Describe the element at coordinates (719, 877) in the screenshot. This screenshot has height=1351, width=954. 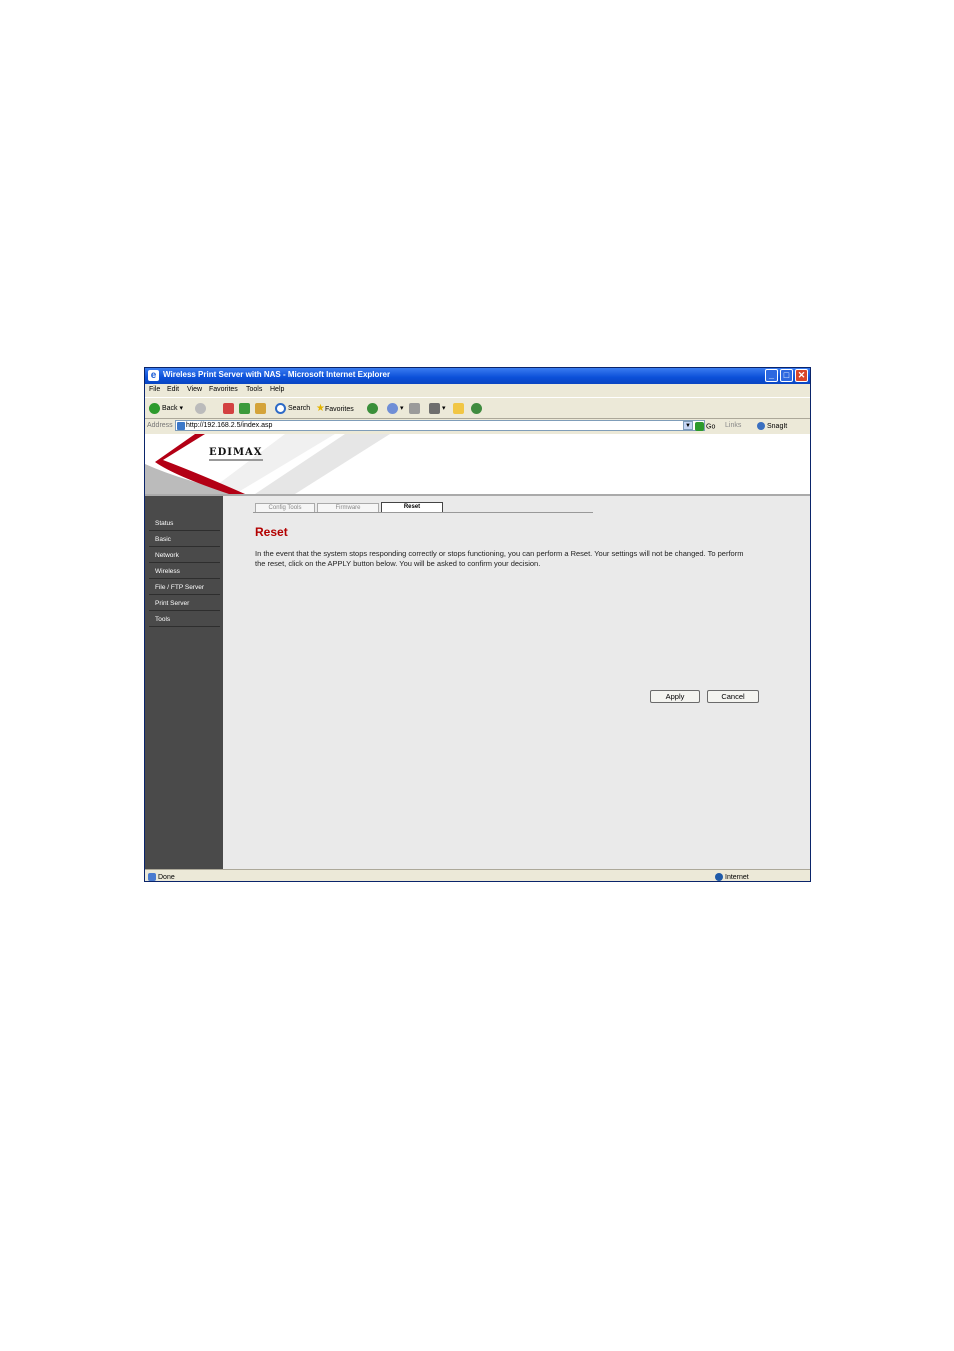
I see `internet-globe-icon` at that location.